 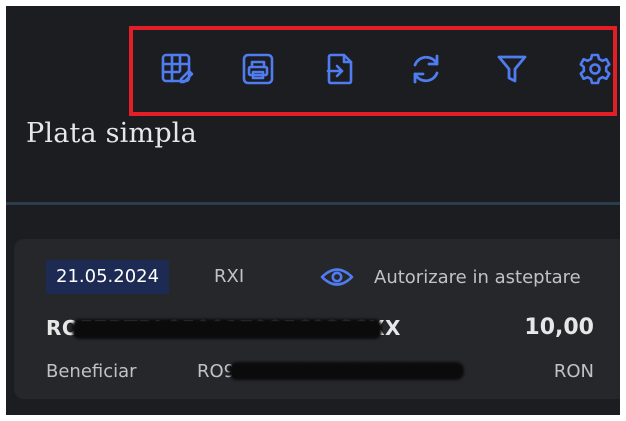 What do you see at coordinates (111, 133) in the screenshot?
I see `page-title: Plata simpla` at bounding box center [111, 133].